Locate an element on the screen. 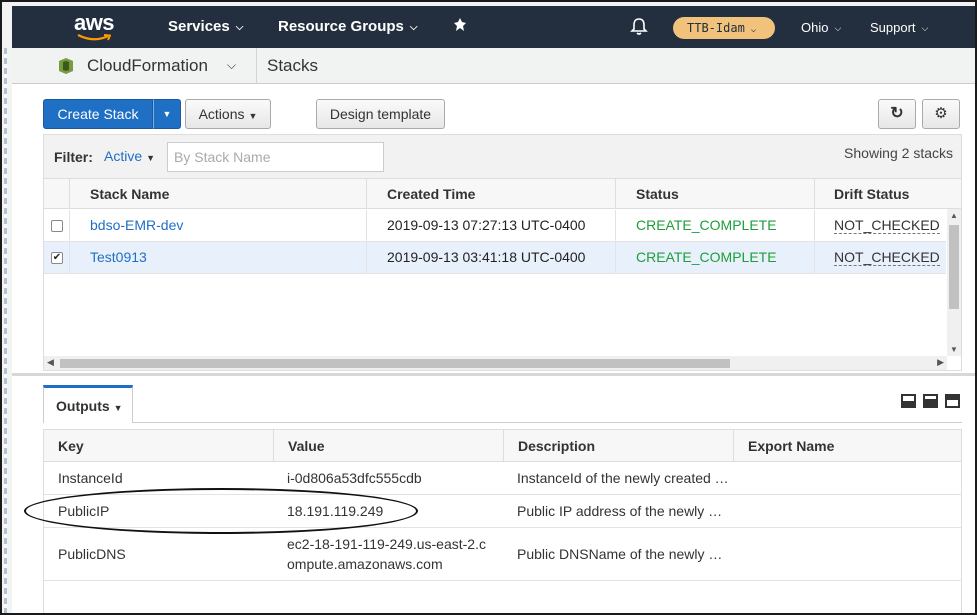 The image size is (977, 615). output-key: PublicDNS is located at coordinates (92, 554).